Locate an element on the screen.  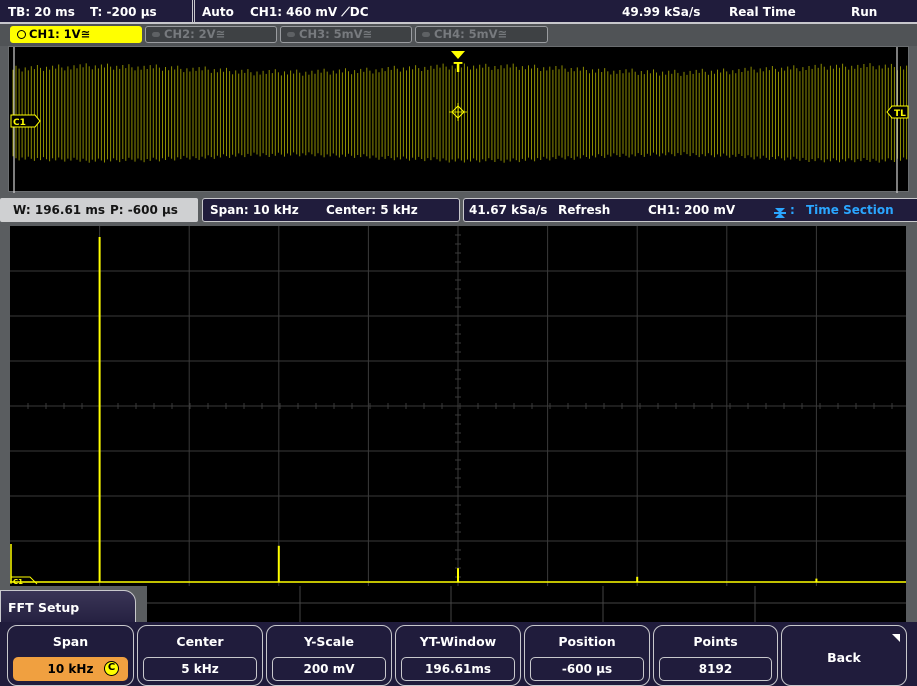
fft-mode: Refresh is located at coordinates (584, 210).